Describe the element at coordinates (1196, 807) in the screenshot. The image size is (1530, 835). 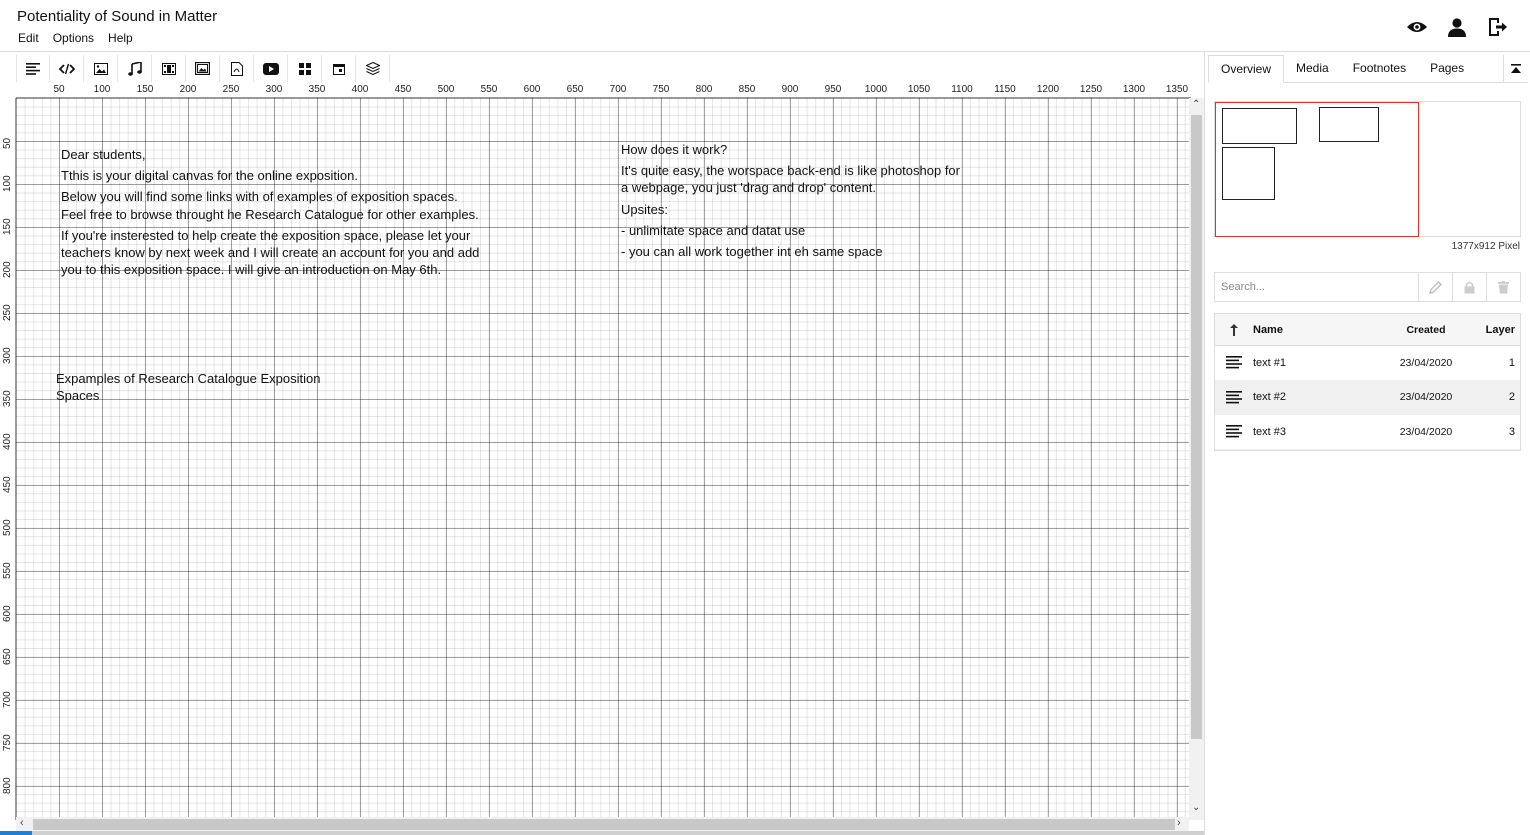
I see `scroll-down-icon: ⌄` at that location.